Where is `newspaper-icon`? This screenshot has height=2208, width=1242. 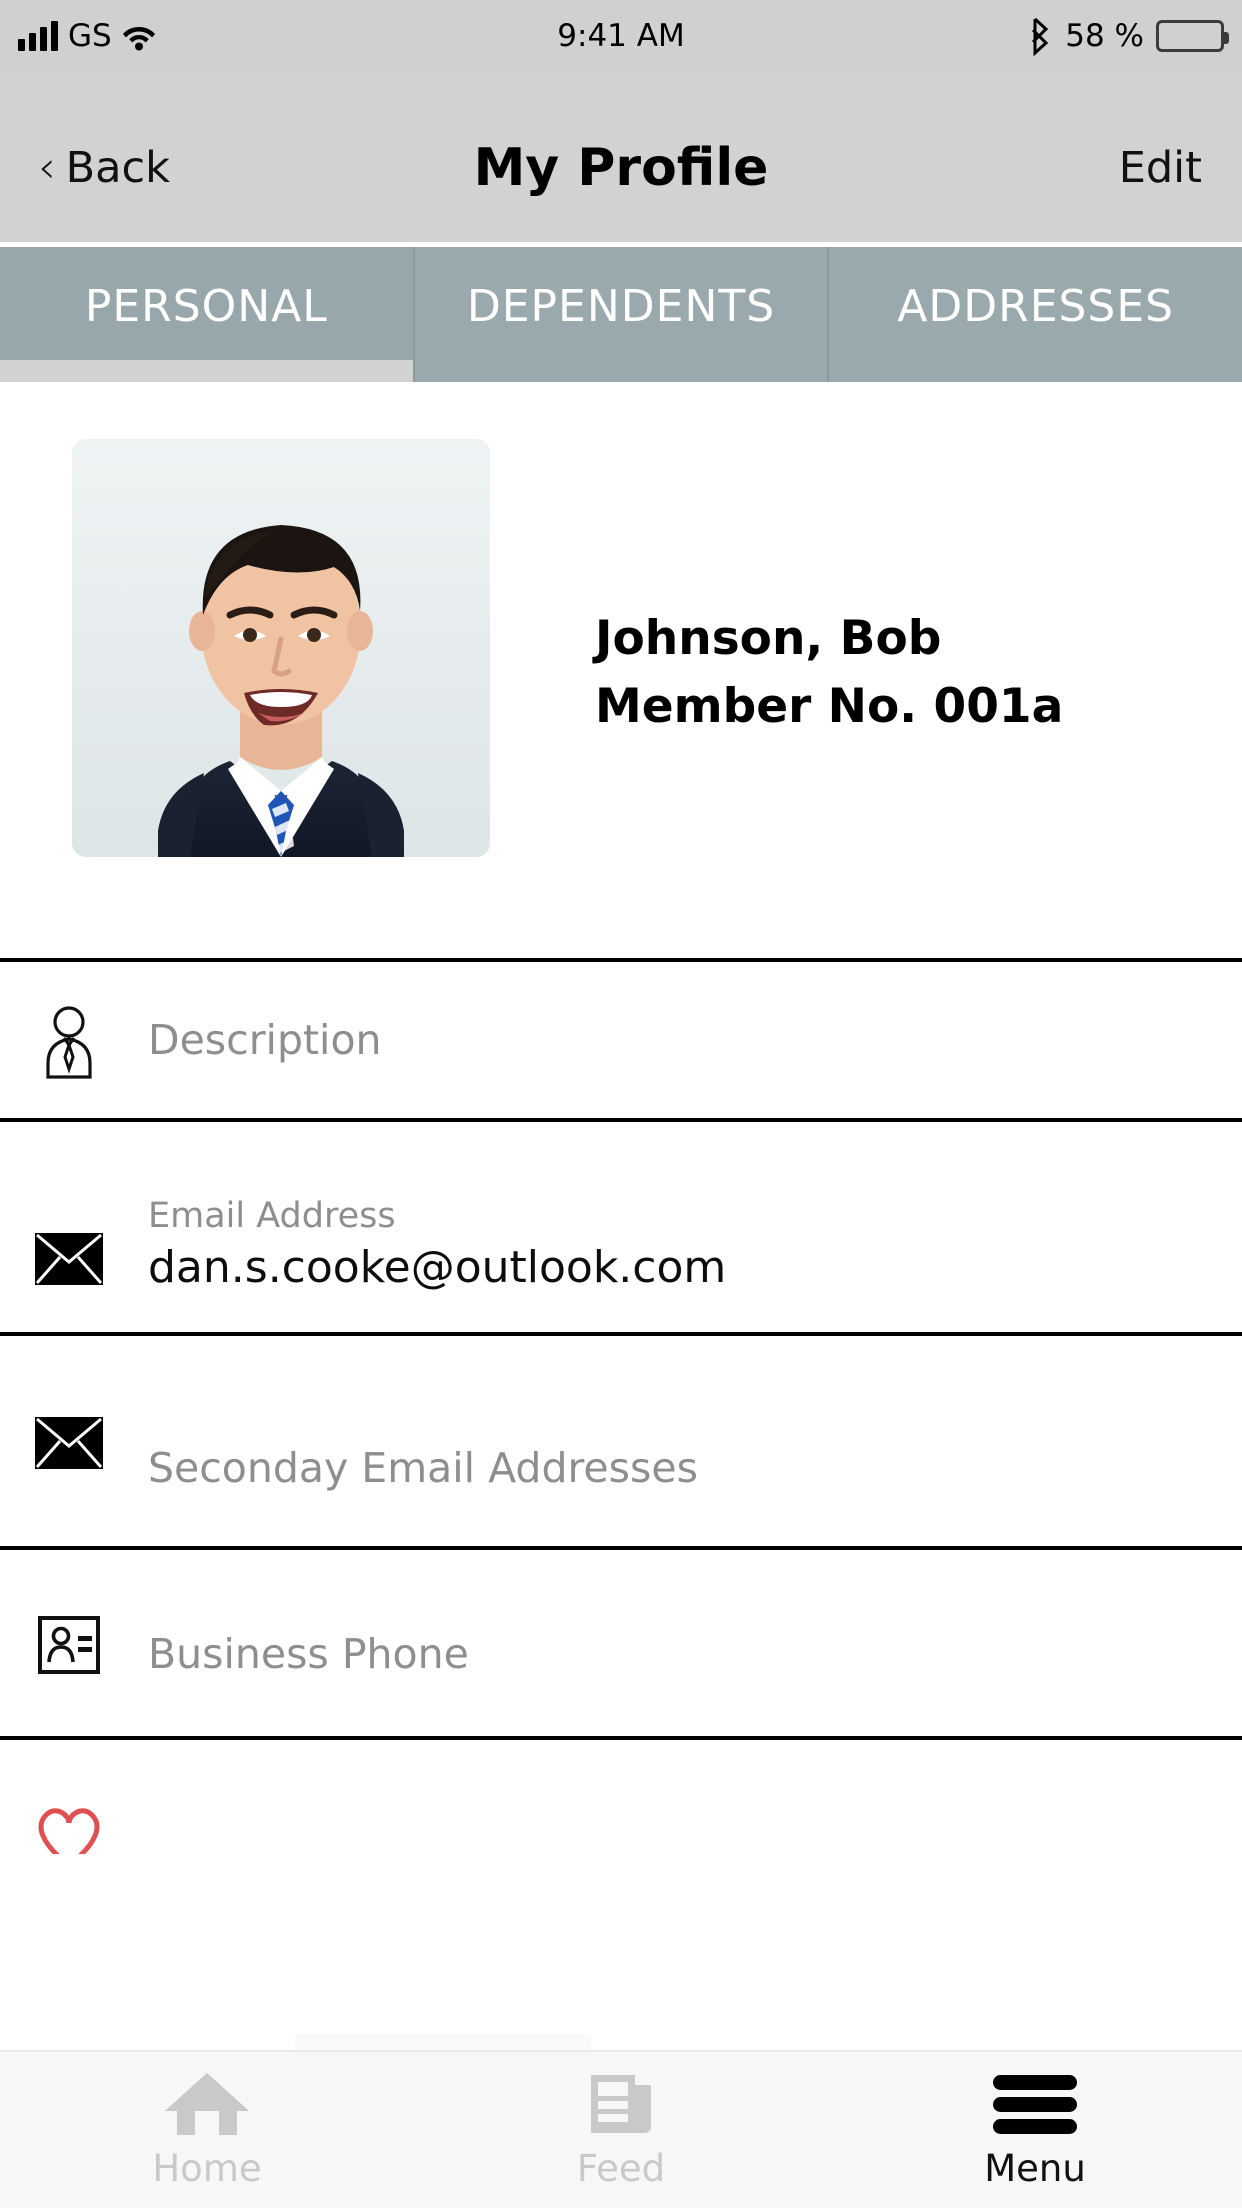 newspaper-icon is located at coordinates (621, 2104).